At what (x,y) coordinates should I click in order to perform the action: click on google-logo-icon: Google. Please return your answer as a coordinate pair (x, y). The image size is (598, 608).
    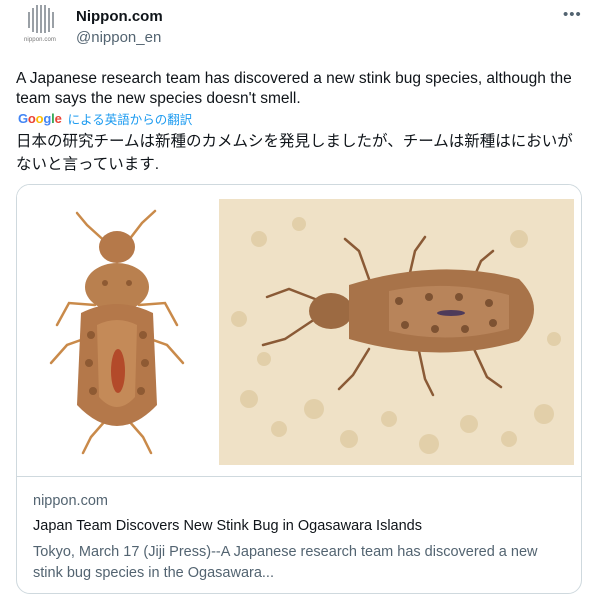
    Looking at the image, I should click on (40, 118).